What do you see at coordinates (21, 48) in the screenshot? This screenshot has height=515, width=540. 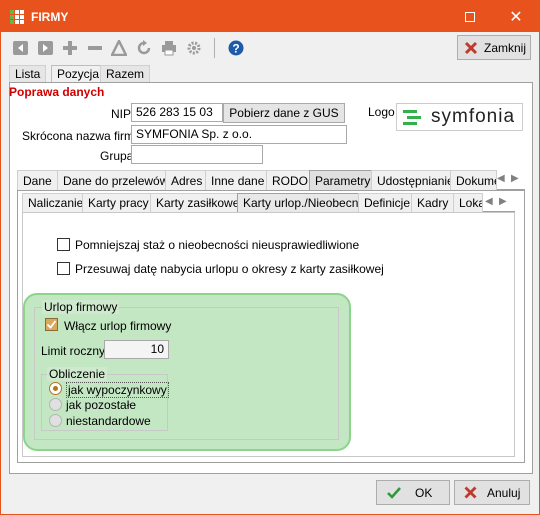 I see `prev-record-icon` at bounding box center [21, 48].